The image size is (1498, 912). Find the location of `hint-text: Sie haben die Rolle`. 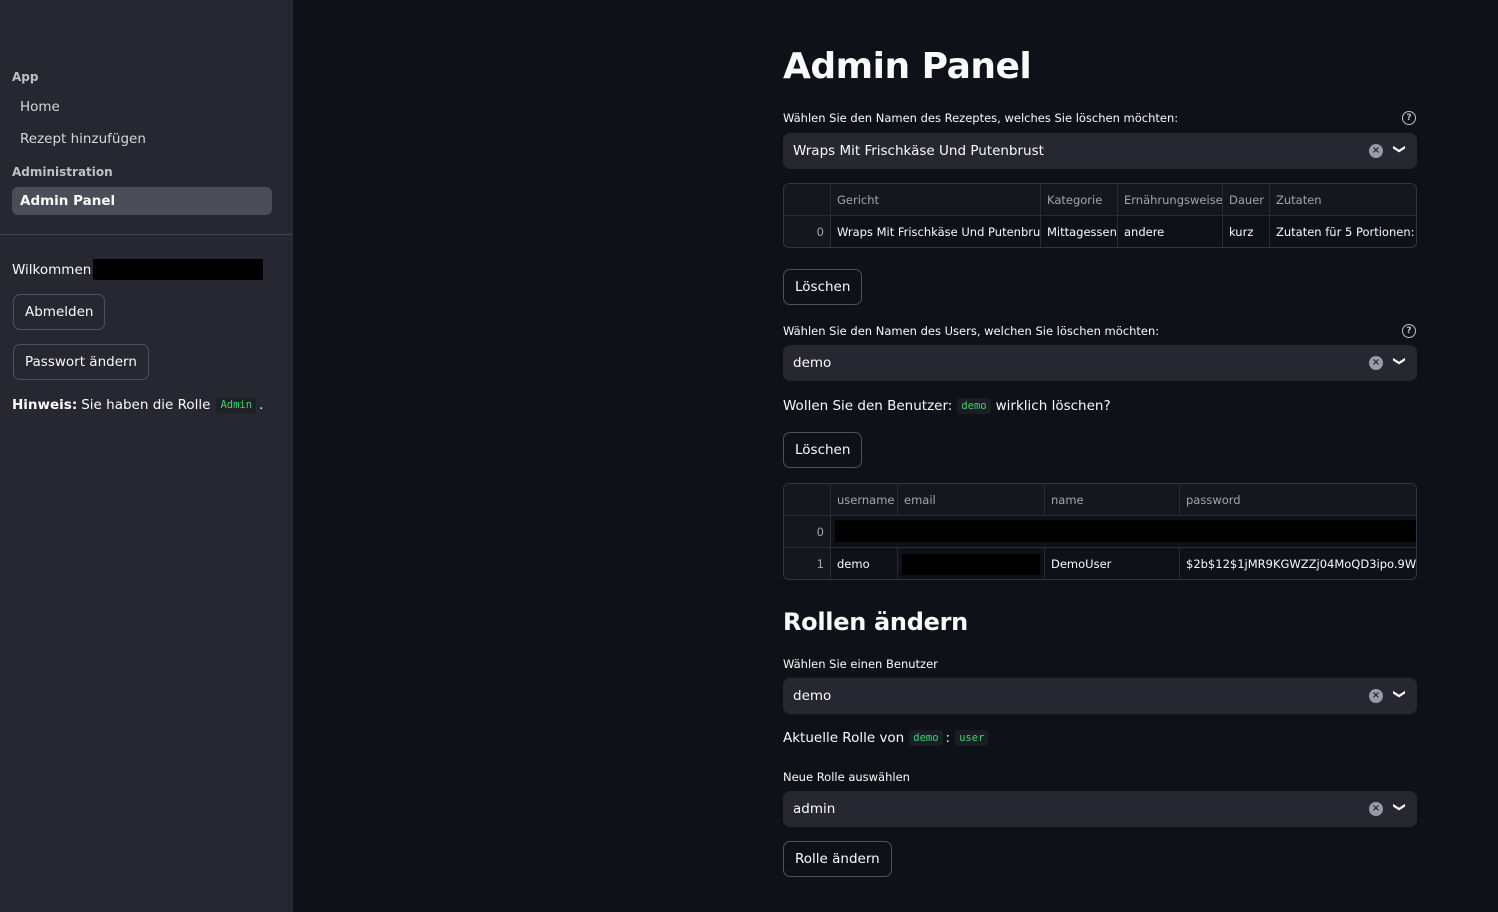

hint-text: Sie haben die Rolle is located at coordinates (146, 405).